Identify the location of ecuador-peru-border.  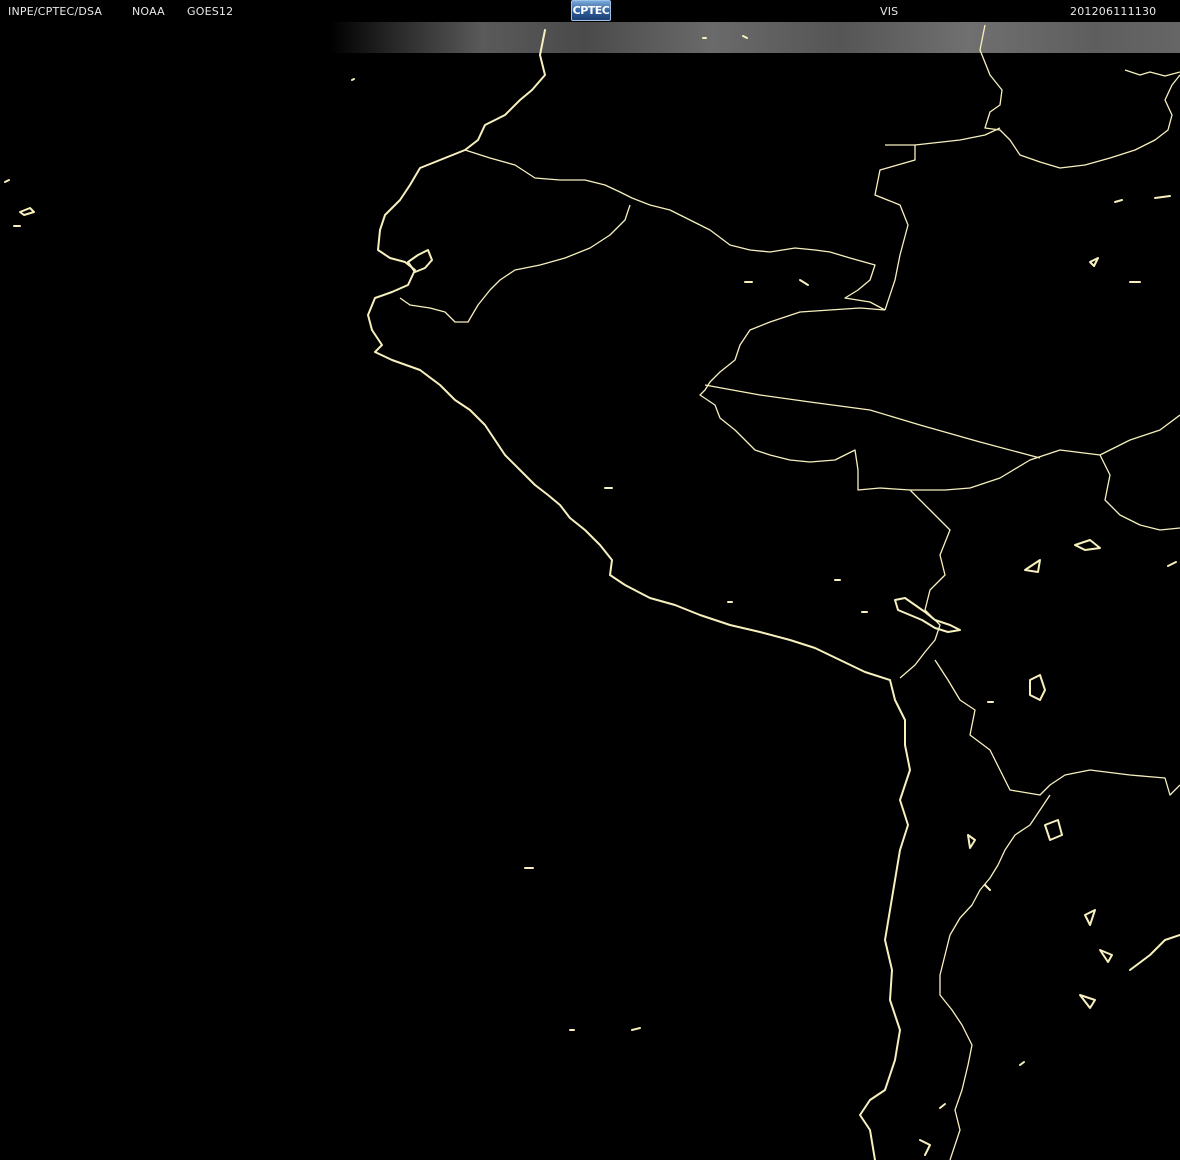
(515, 263).